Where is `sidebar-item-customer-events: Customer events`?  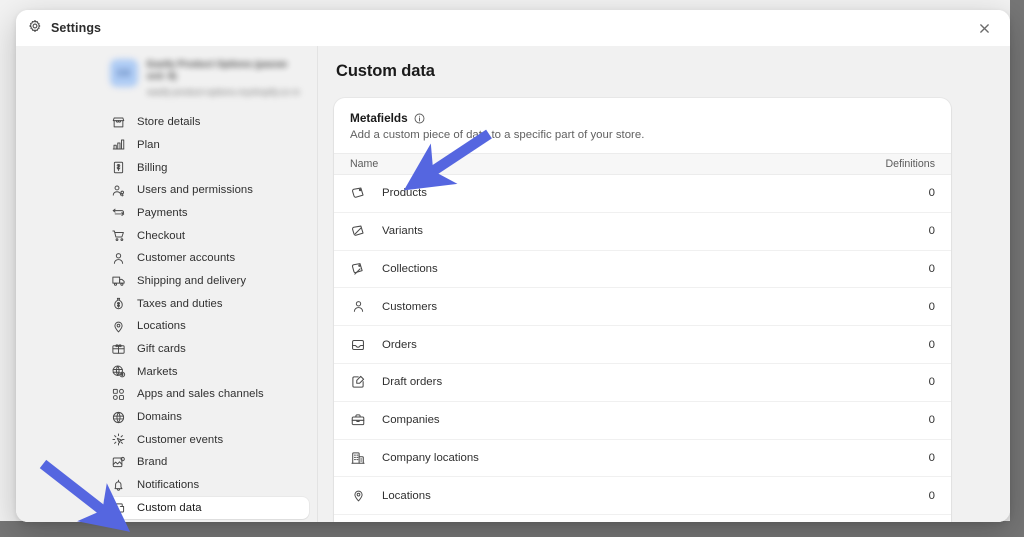 sidebar-item-customer-events: Customer events is located at coordinates (206, 439).